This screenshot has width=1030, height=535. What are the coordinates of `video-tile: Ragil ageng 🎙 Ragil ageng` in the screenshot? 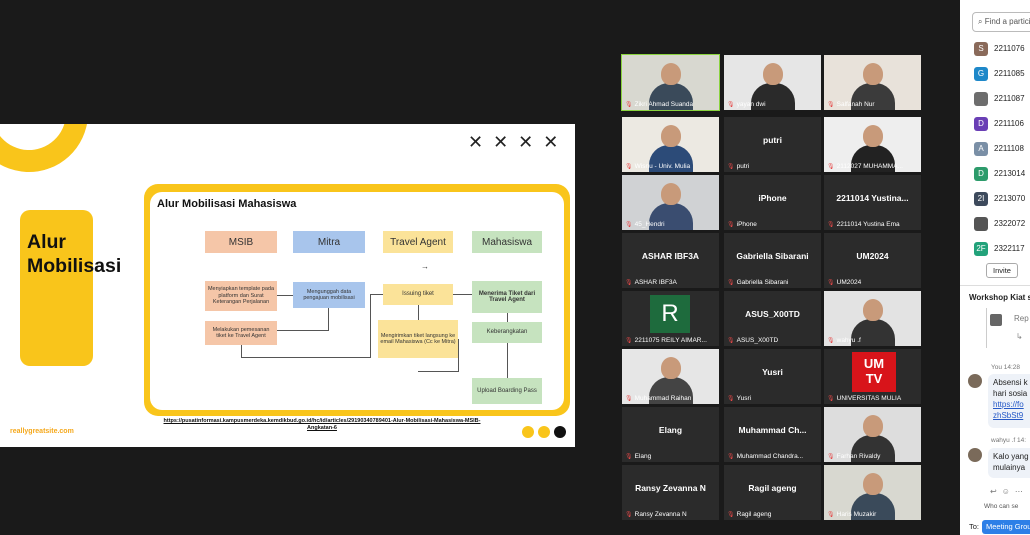 It's located at (772, 492).